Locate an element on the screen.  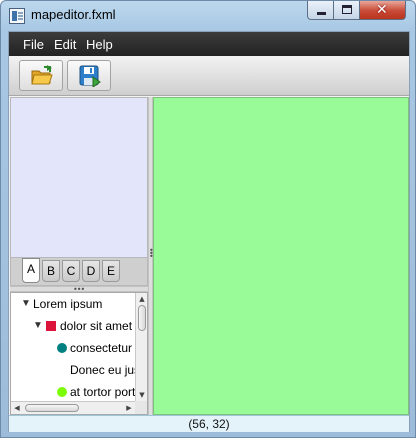
maximize-button is located at coordinates (347, 10).